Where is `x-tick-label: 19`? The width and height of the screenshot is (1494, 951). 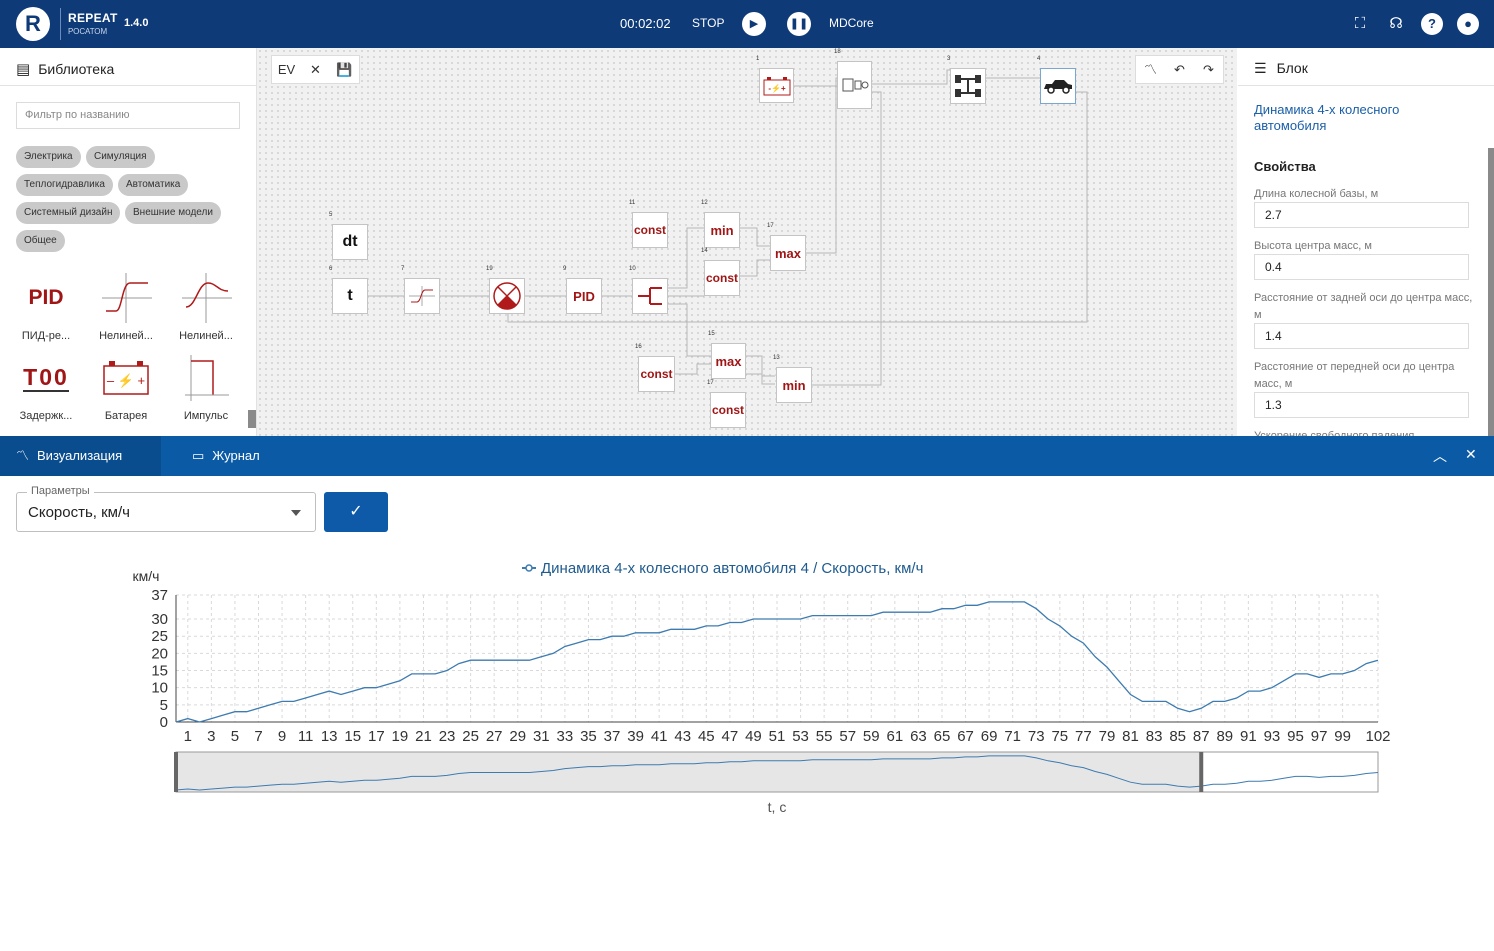 x-tick-label: 19 is located at coordinates (400, 736).